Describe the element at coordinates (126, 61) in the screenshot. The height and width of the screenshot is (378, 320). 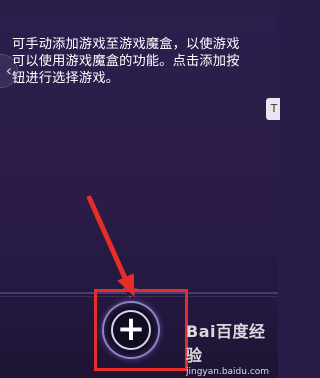
I see `instruction-line-2: 可以使用游戏魔盒的功能。点击添加按` at that location.